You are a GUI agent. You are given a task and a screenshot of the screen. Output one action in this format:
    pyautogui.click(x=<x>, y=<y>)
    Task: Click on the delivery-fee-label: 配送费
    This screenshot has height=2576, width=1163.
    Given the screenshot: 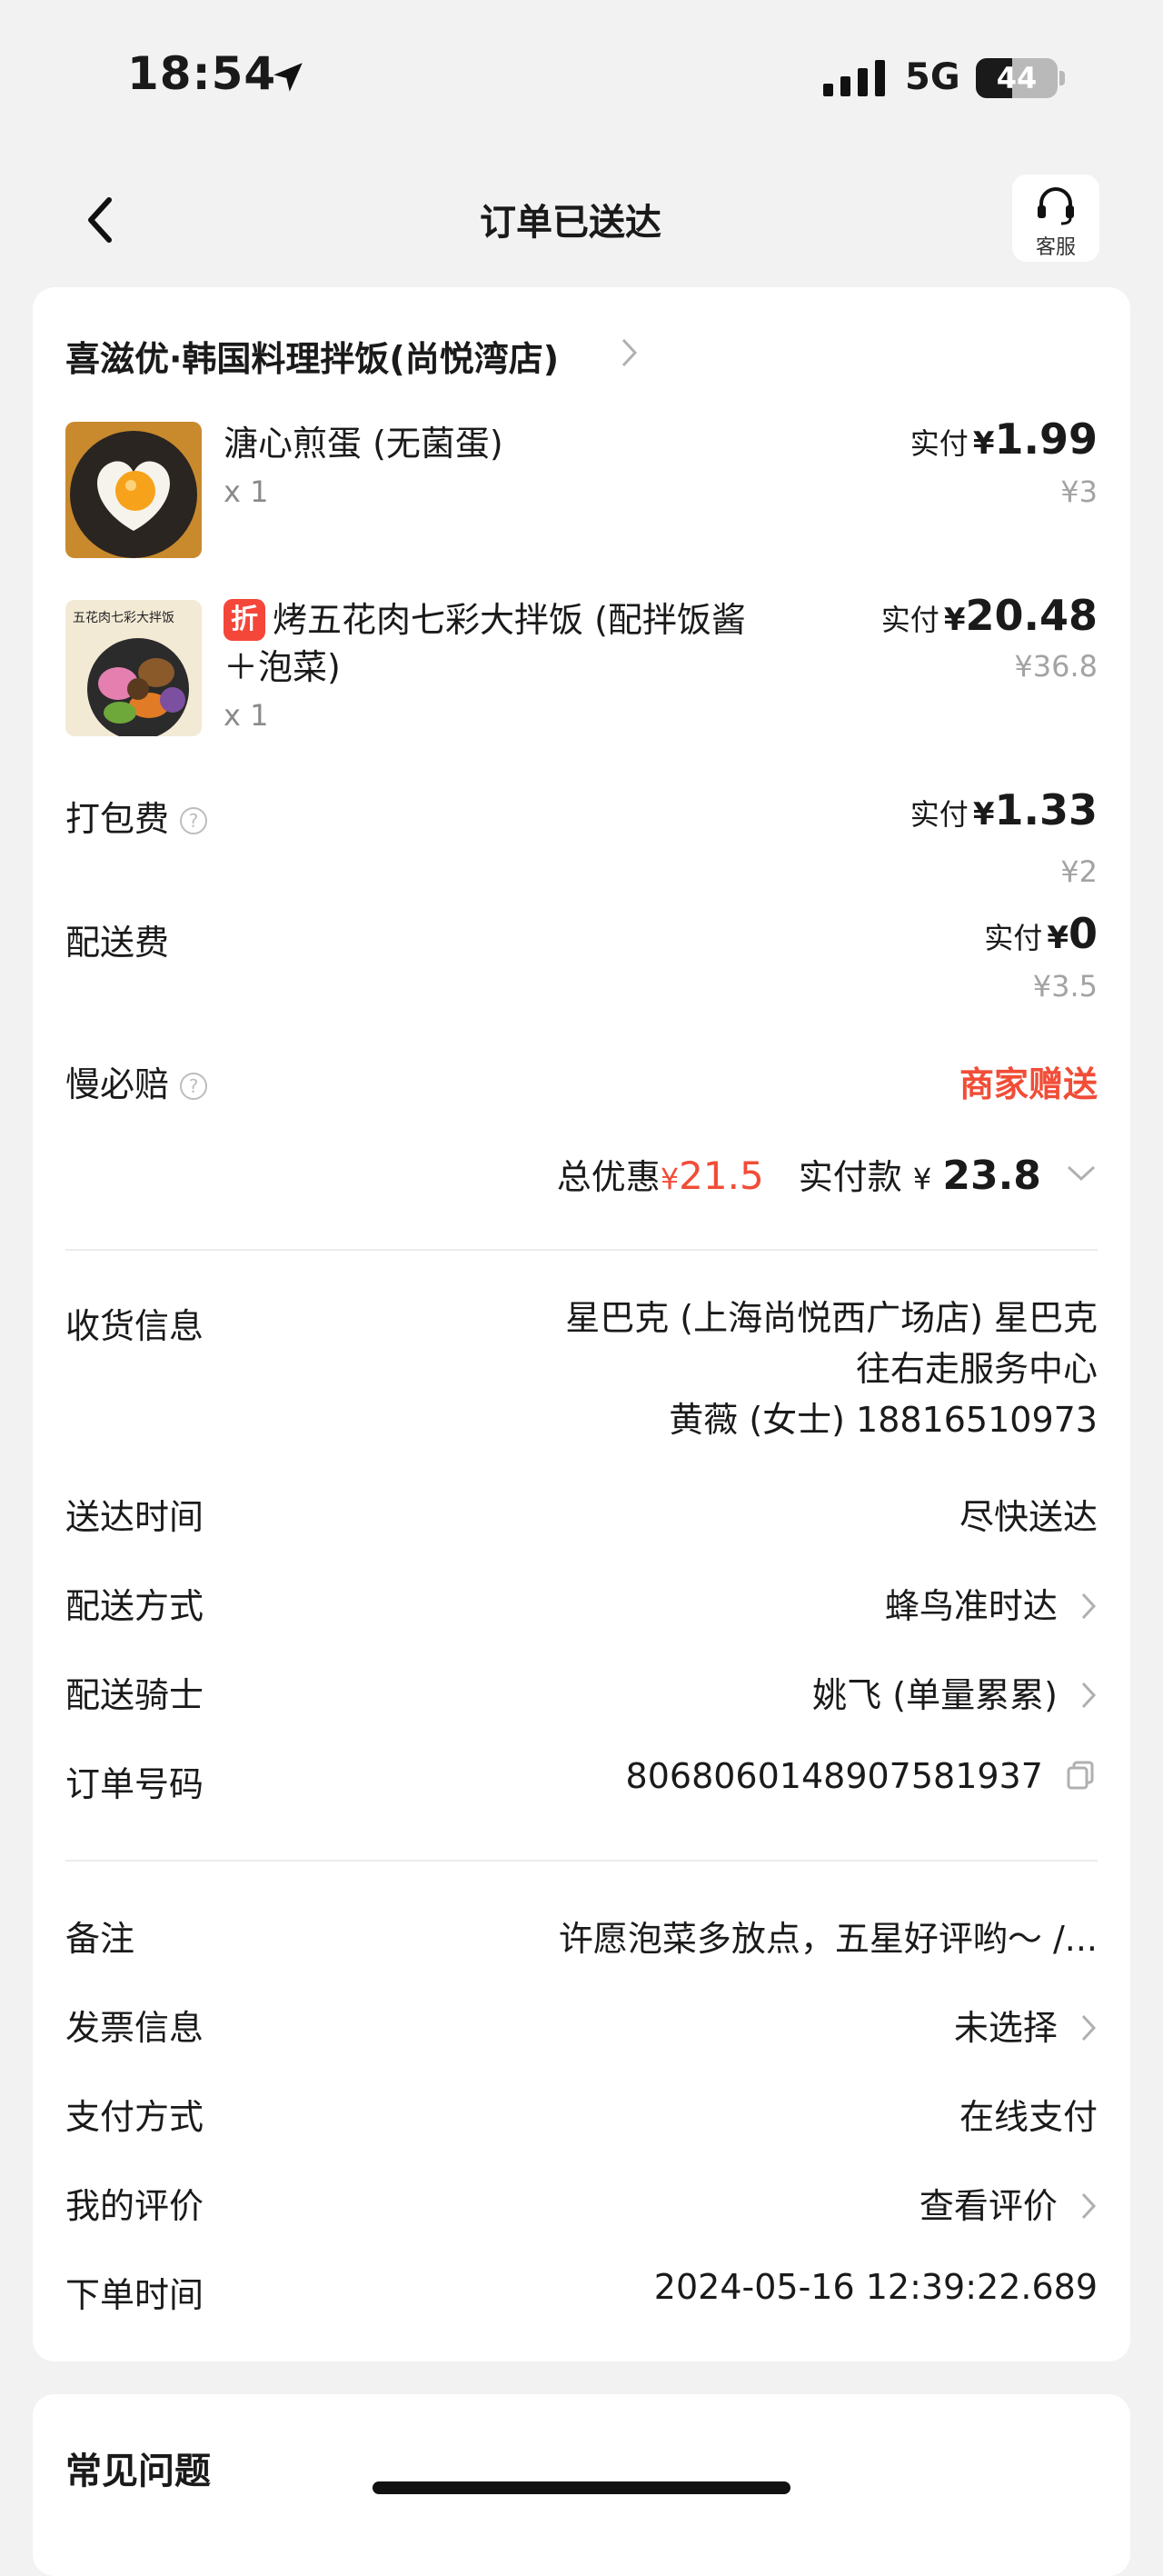 What is the action you would take?
    pyautogui.click(x=117, y=943)
    